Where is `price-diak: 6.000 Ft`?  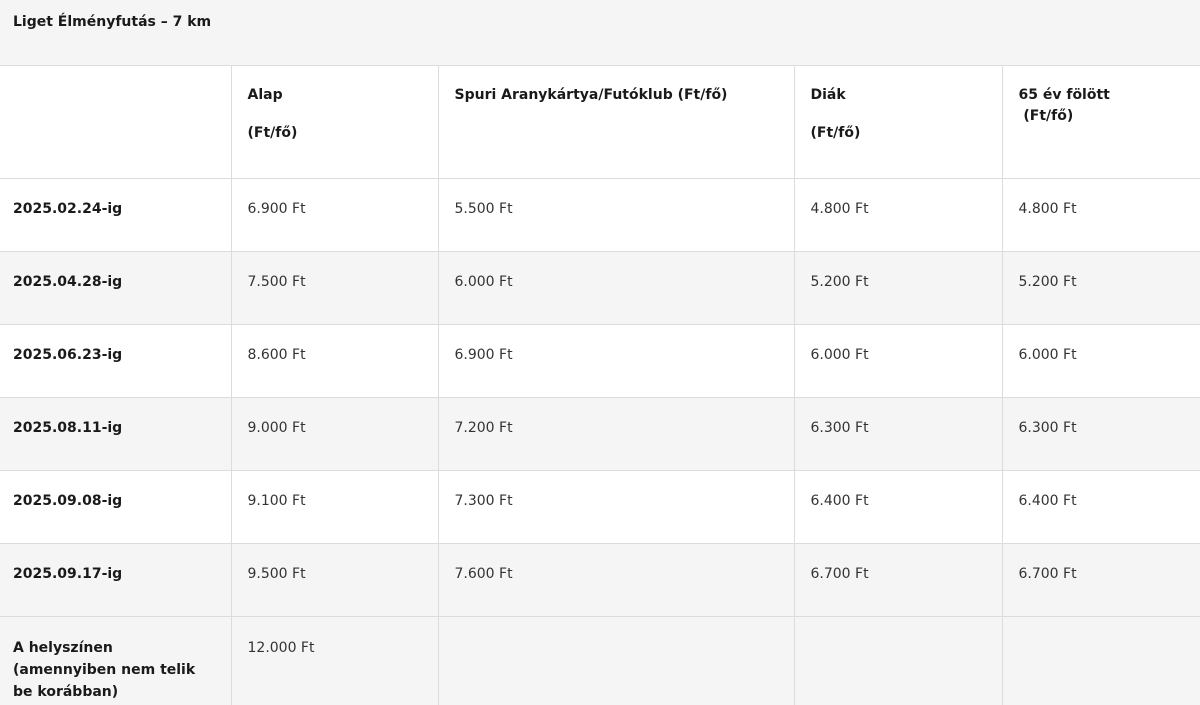
price-diak: 6.000 Ft is located at coordinates (898, 361).